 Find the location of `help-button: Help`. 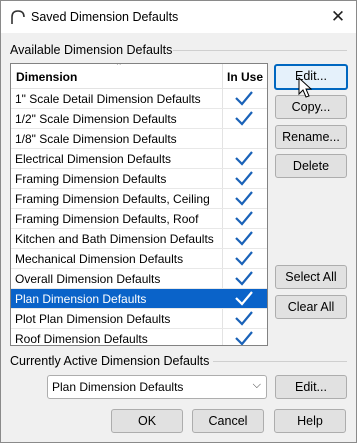

help-button: Help is located at coordinates (310, 421).